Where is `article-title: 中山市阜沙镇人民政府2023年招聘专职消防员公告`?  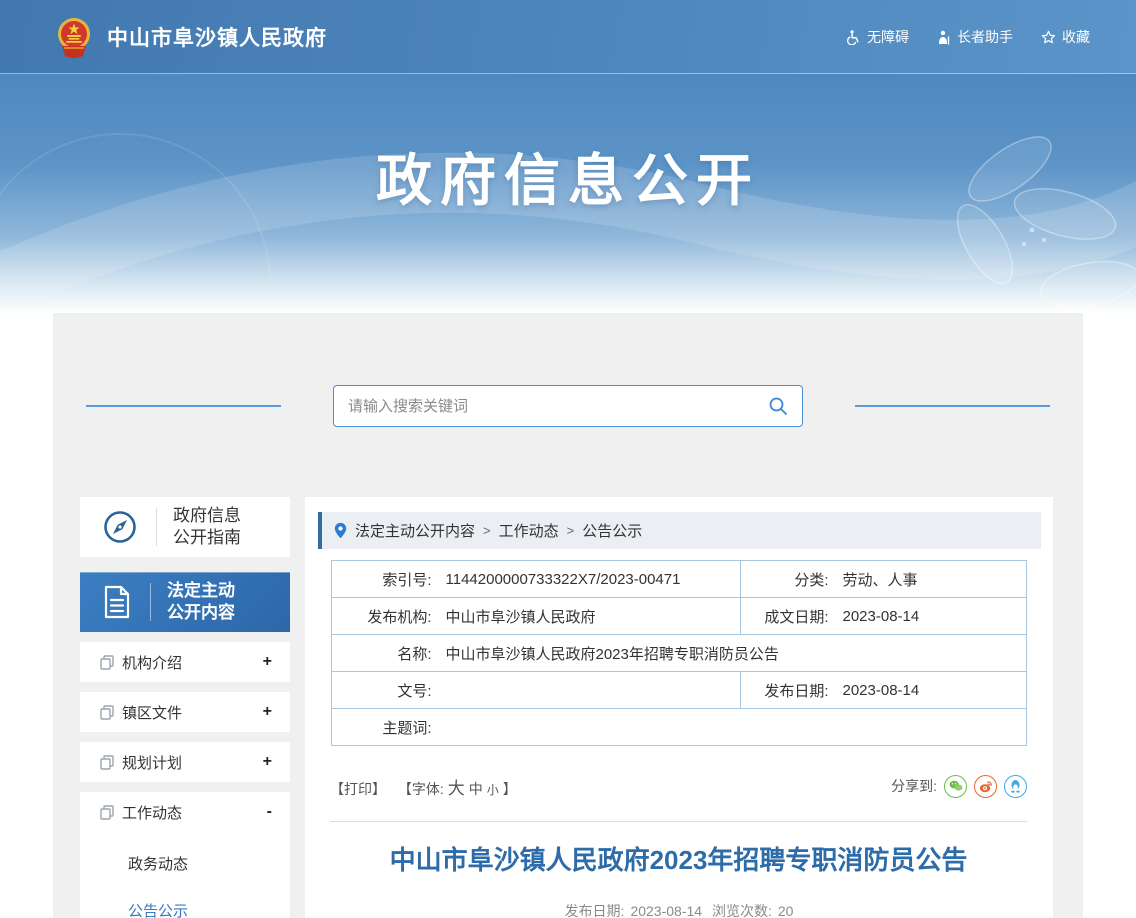
article-title: 中山市阜沙镇人民政府2023年招聘专职消防员公告 is located at coordinates (678, 860).